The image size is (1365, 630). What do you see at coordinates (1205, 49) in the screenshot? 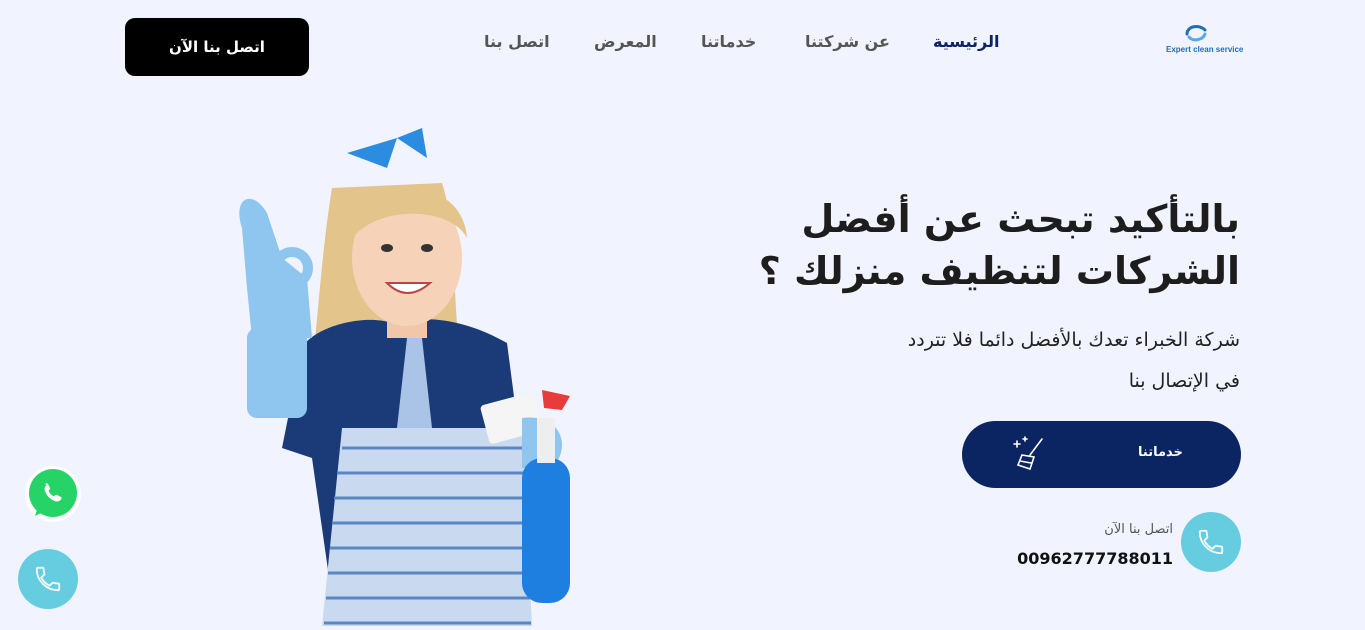
I see `logo-text: Expert clean service` at bounding box center [1205, 49].